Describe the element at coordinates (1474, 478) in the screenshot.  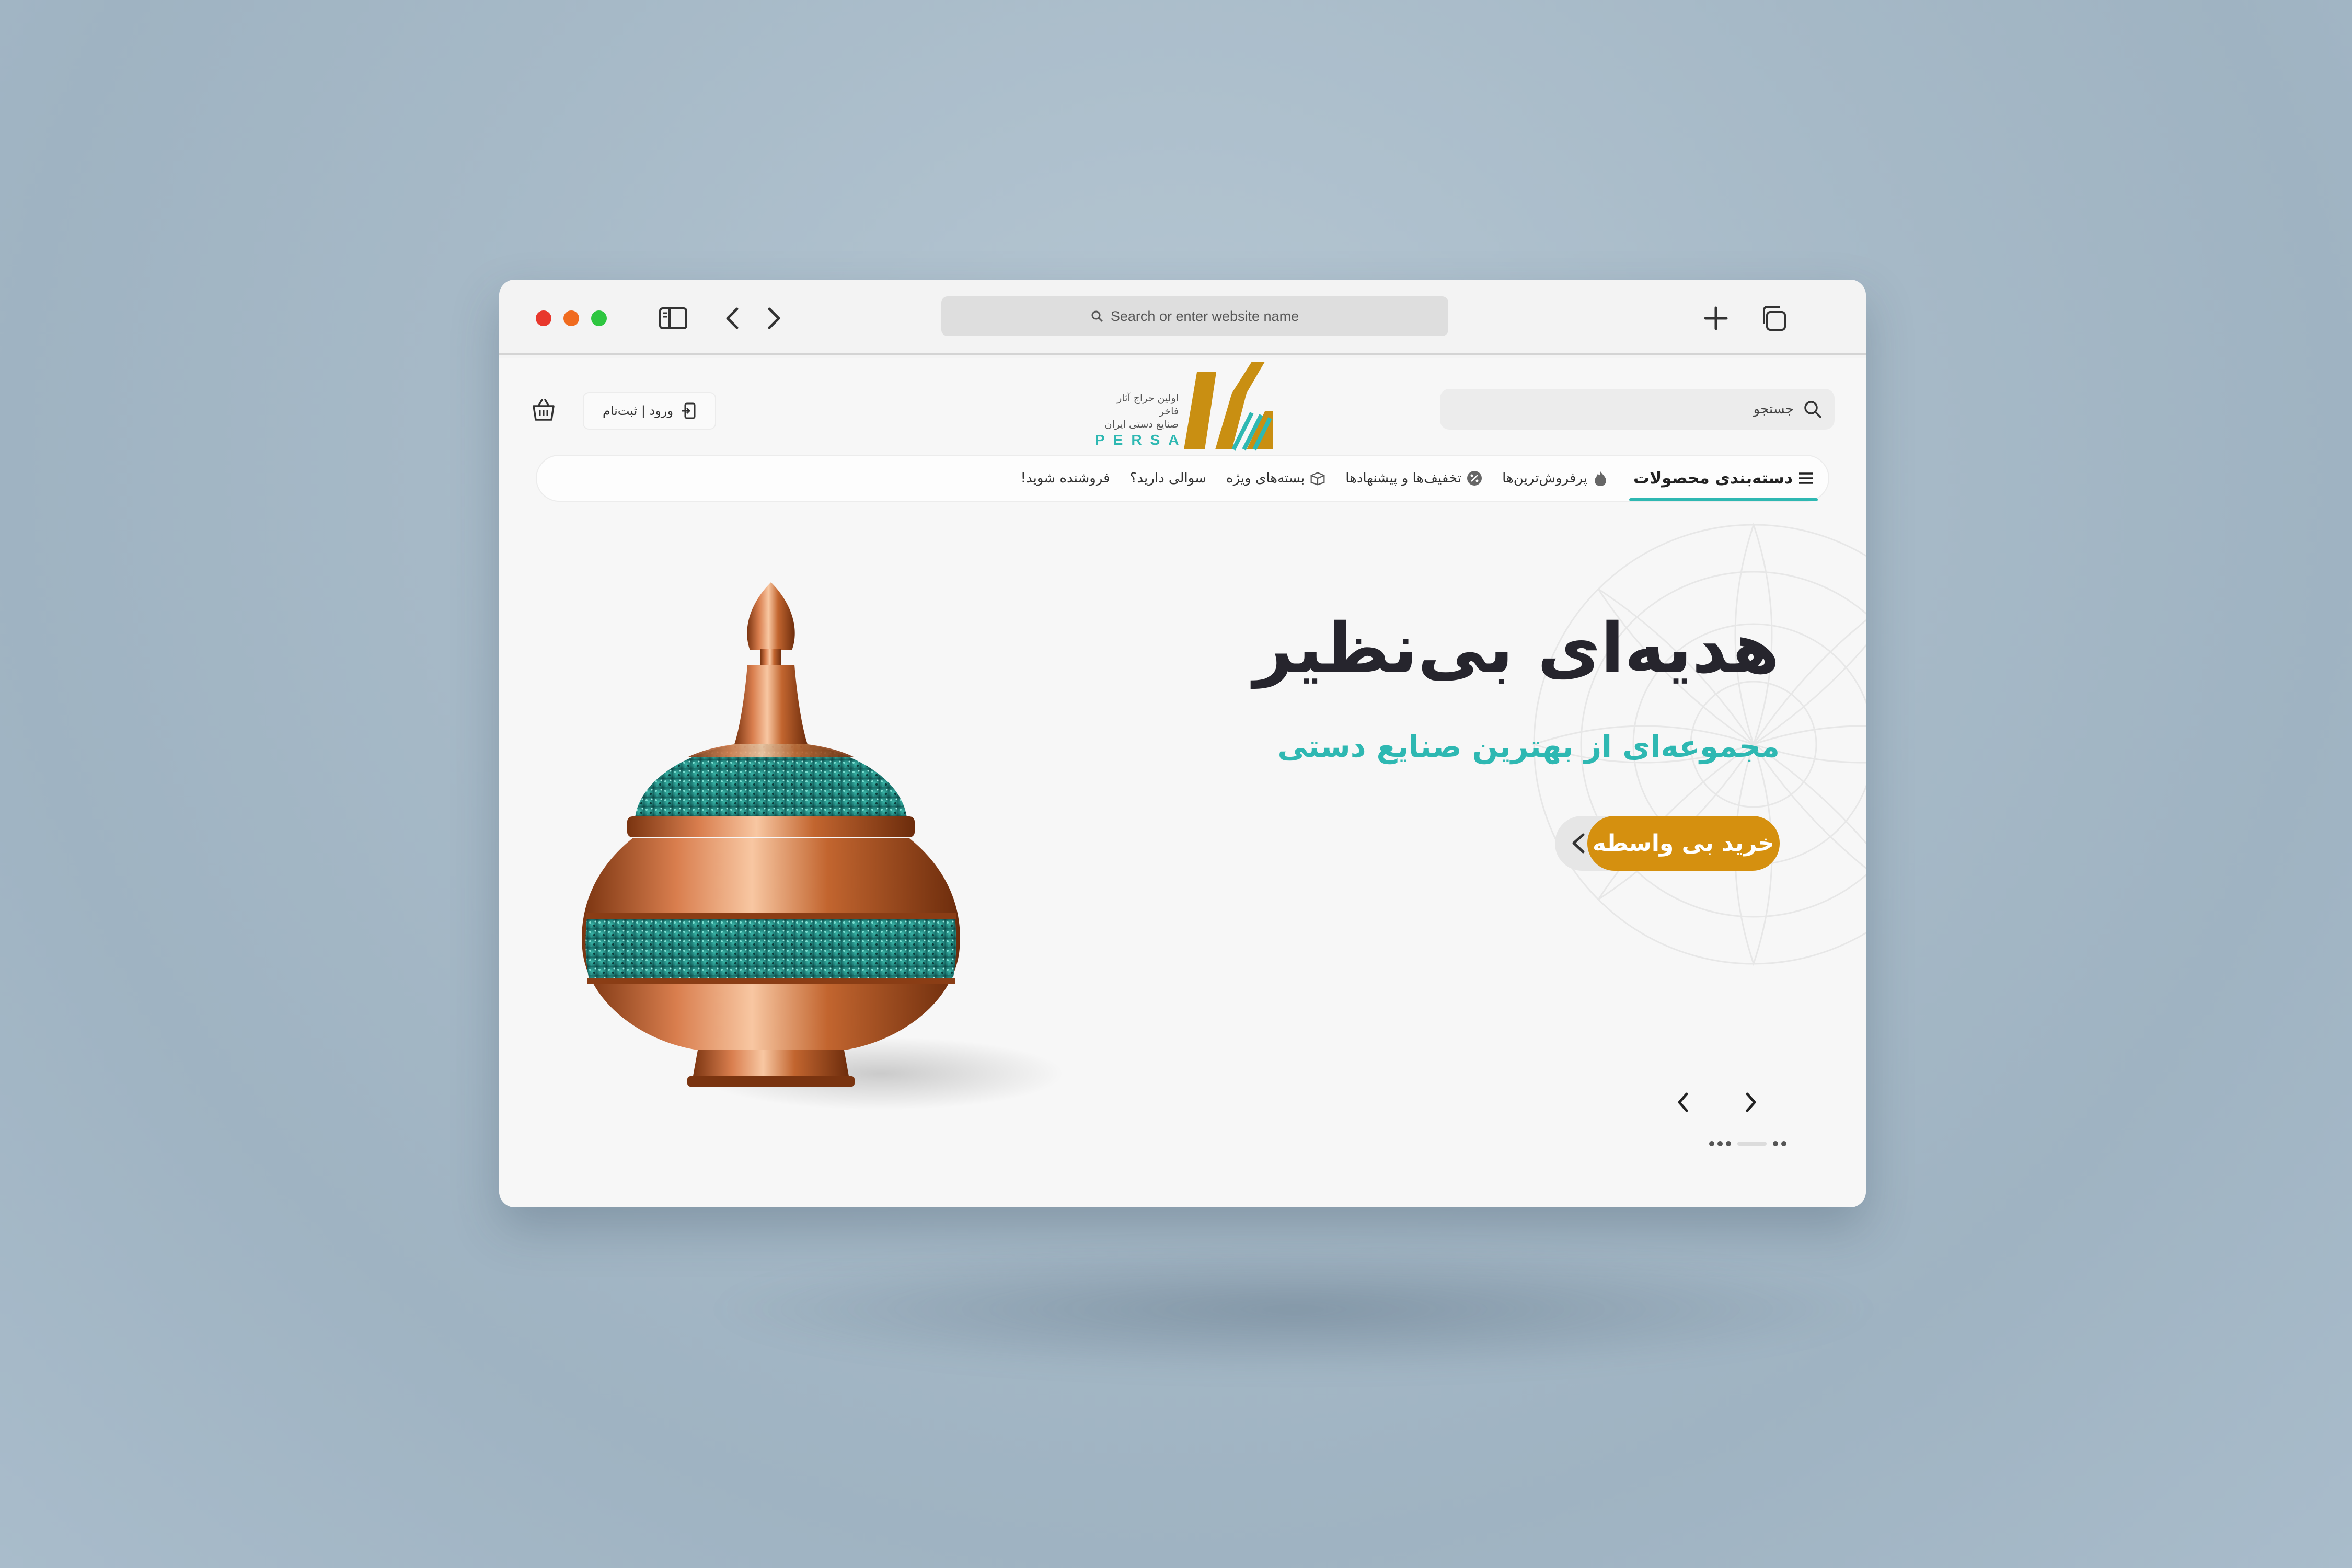
I see `percent-icon` at that location.